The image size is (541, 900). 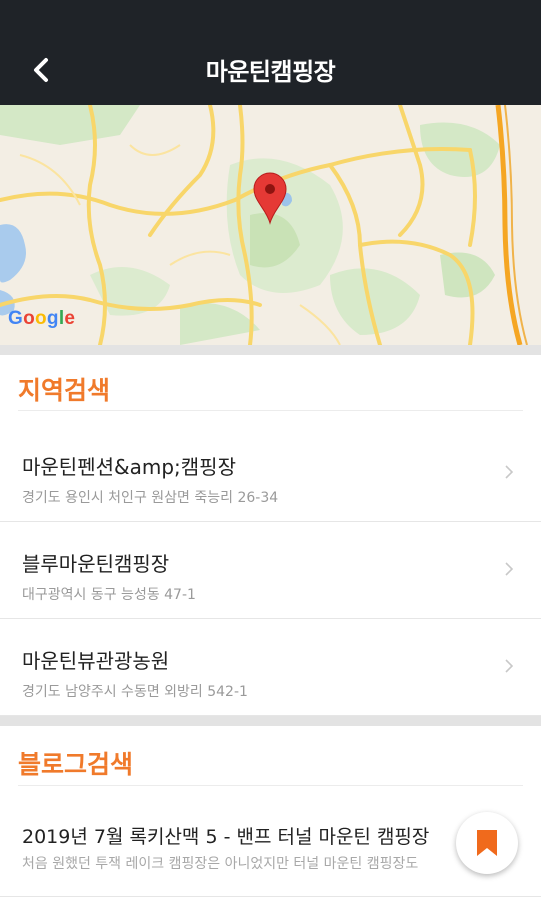 What do you see at coordinates (270, 667) in the screenshot?
I see `list-item: 마운틴뷰관광농원 경기도 남양주시 수동면 외방리 542-1` at bounding box center [270, 667].